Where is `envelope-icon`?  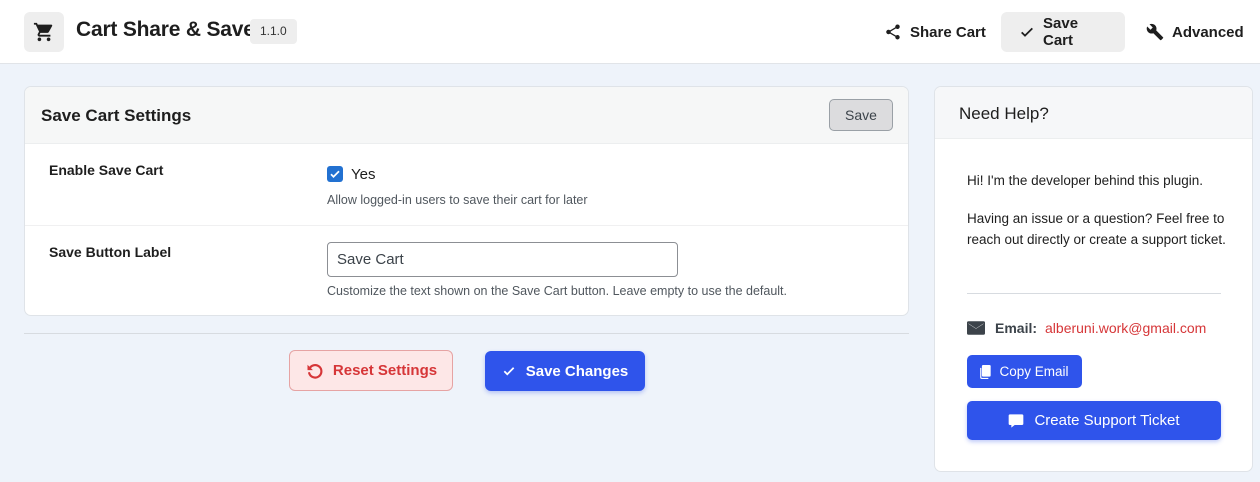 envelope-icon is located at coordinates (976, 328).